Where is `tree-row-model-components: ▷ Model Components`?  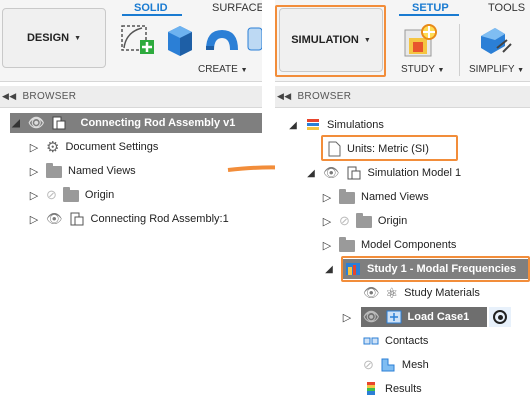 tree-row-model-components: ▷ Model Components is located at coordinates (388, 245).